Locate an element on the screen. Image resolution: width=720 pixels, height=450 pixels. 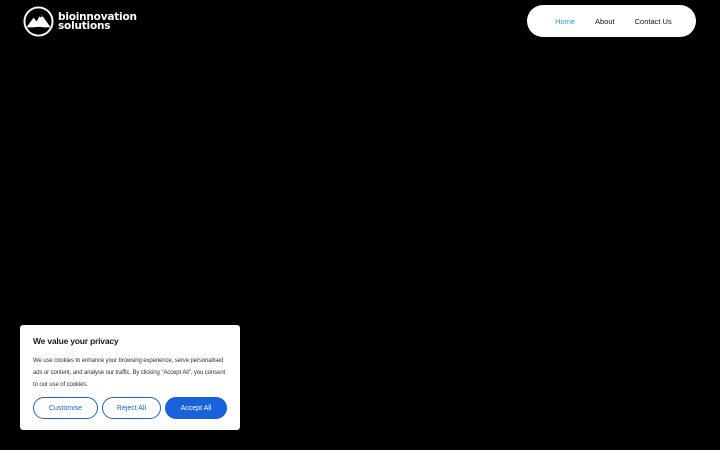
reject-all-button: Reject All is located at coordinates (131, 408).